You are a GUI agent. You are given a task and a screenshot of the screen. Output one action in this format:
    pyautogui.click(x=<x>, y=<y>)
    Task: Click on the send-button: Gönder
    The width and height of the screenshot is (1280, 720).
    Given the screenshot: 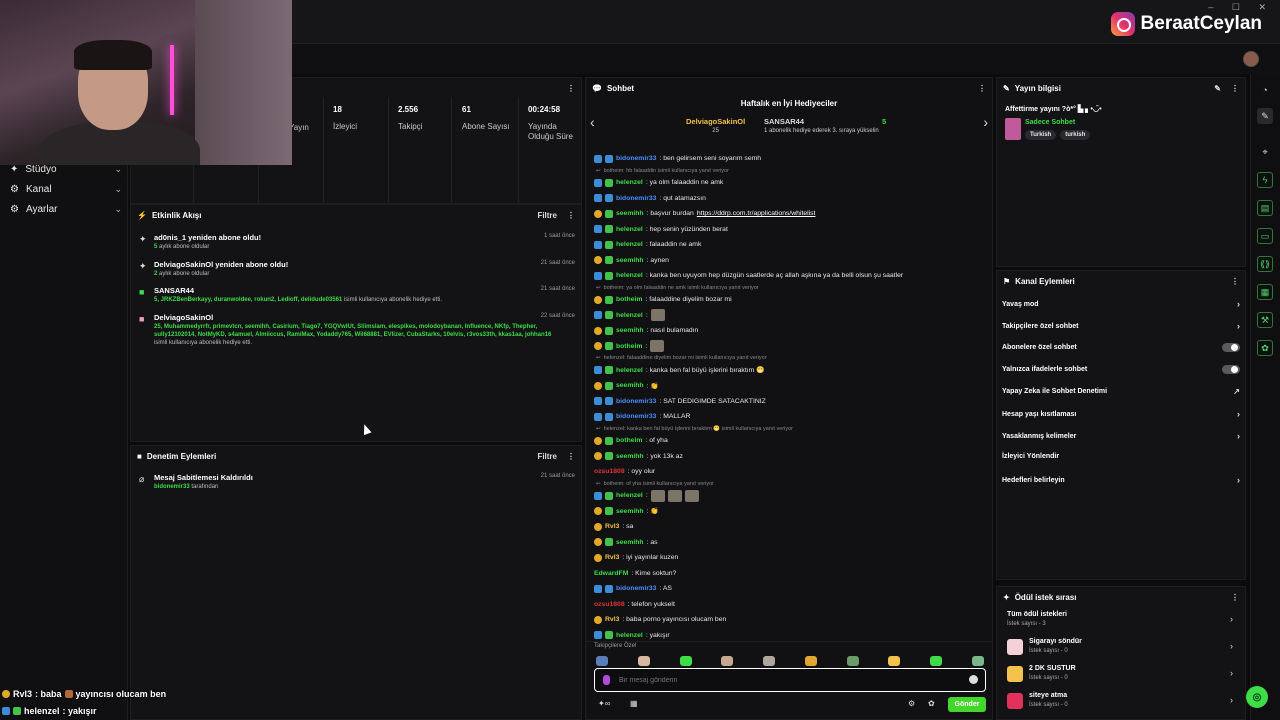 What is the action you would take?
    pyautogui.click(x=967, y=704)
    